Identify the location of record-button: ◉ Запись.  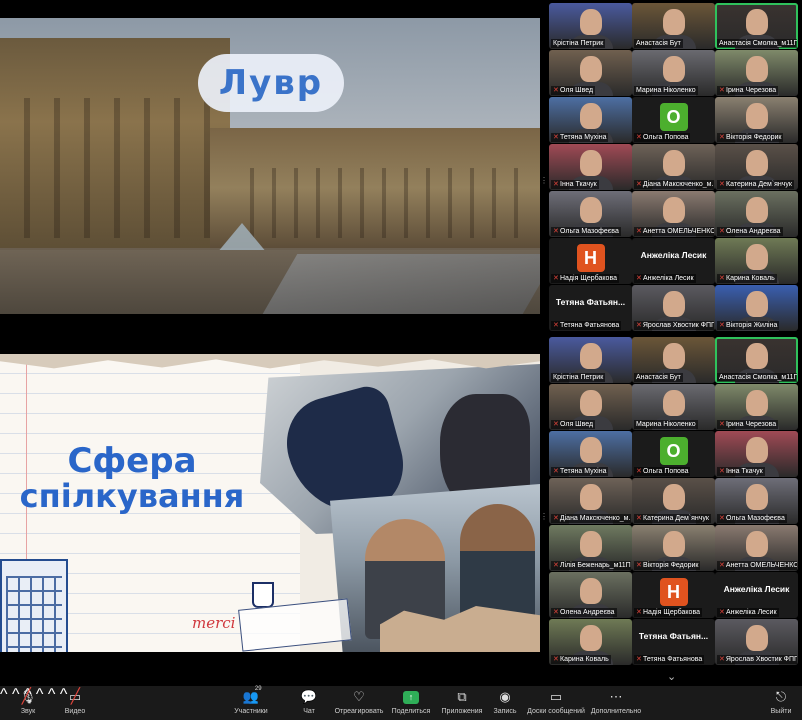
(505, 704).